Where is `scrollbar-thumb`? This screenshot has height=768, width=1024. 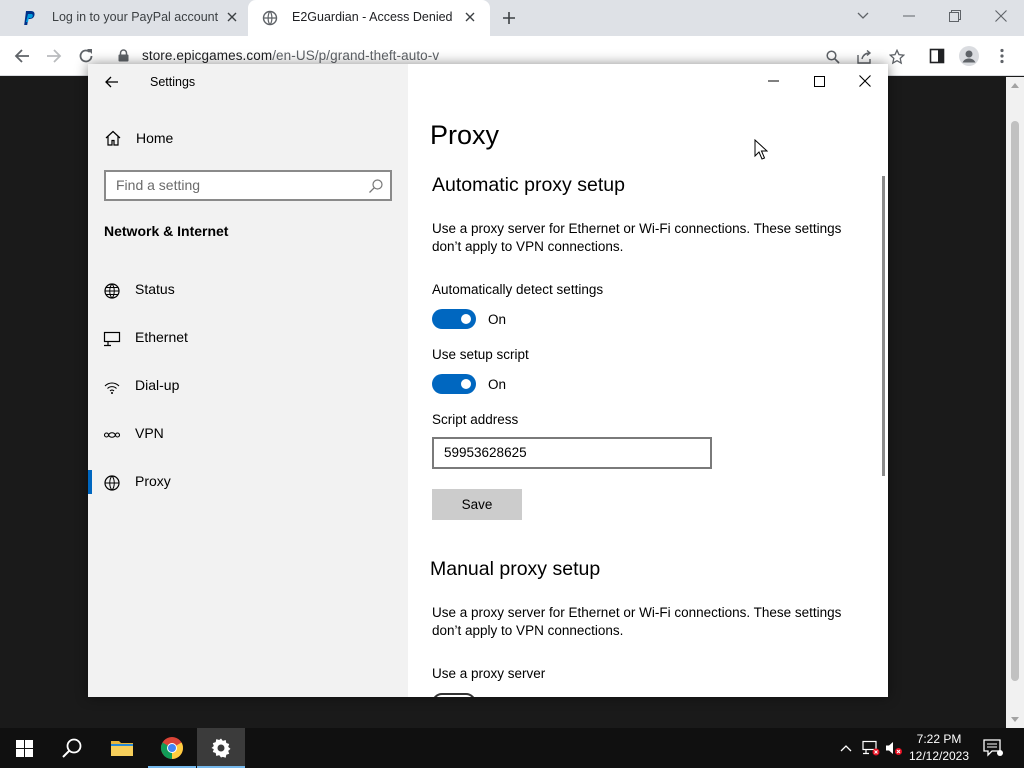 scrollbar-thumb is located at coordinates (1015, 401).